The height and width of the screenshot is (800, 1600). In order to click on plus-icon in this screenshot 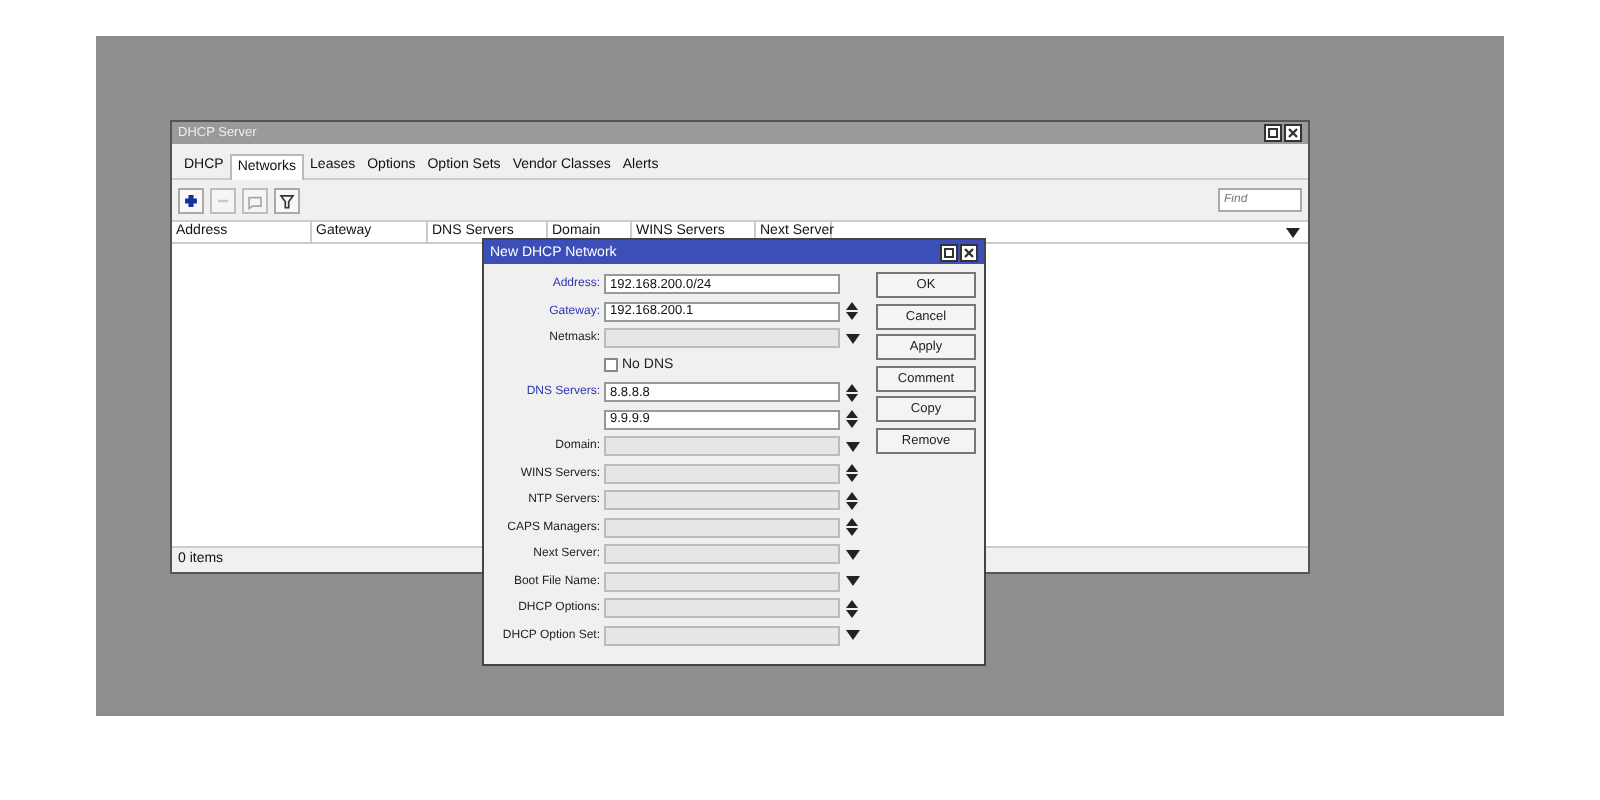, I will do `click(191, 200)`.